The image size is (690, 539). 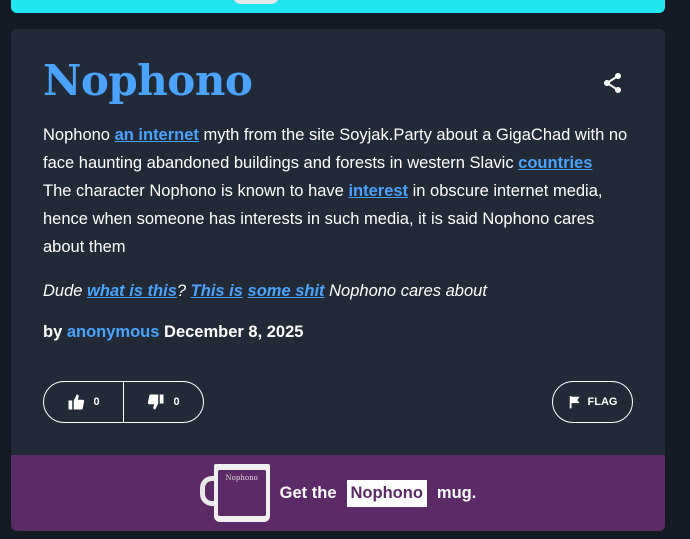 What do you see at coordinates (76, 402) in the screenshot?
I see `thumbs-up-icon` at bounding box center [76, 402].